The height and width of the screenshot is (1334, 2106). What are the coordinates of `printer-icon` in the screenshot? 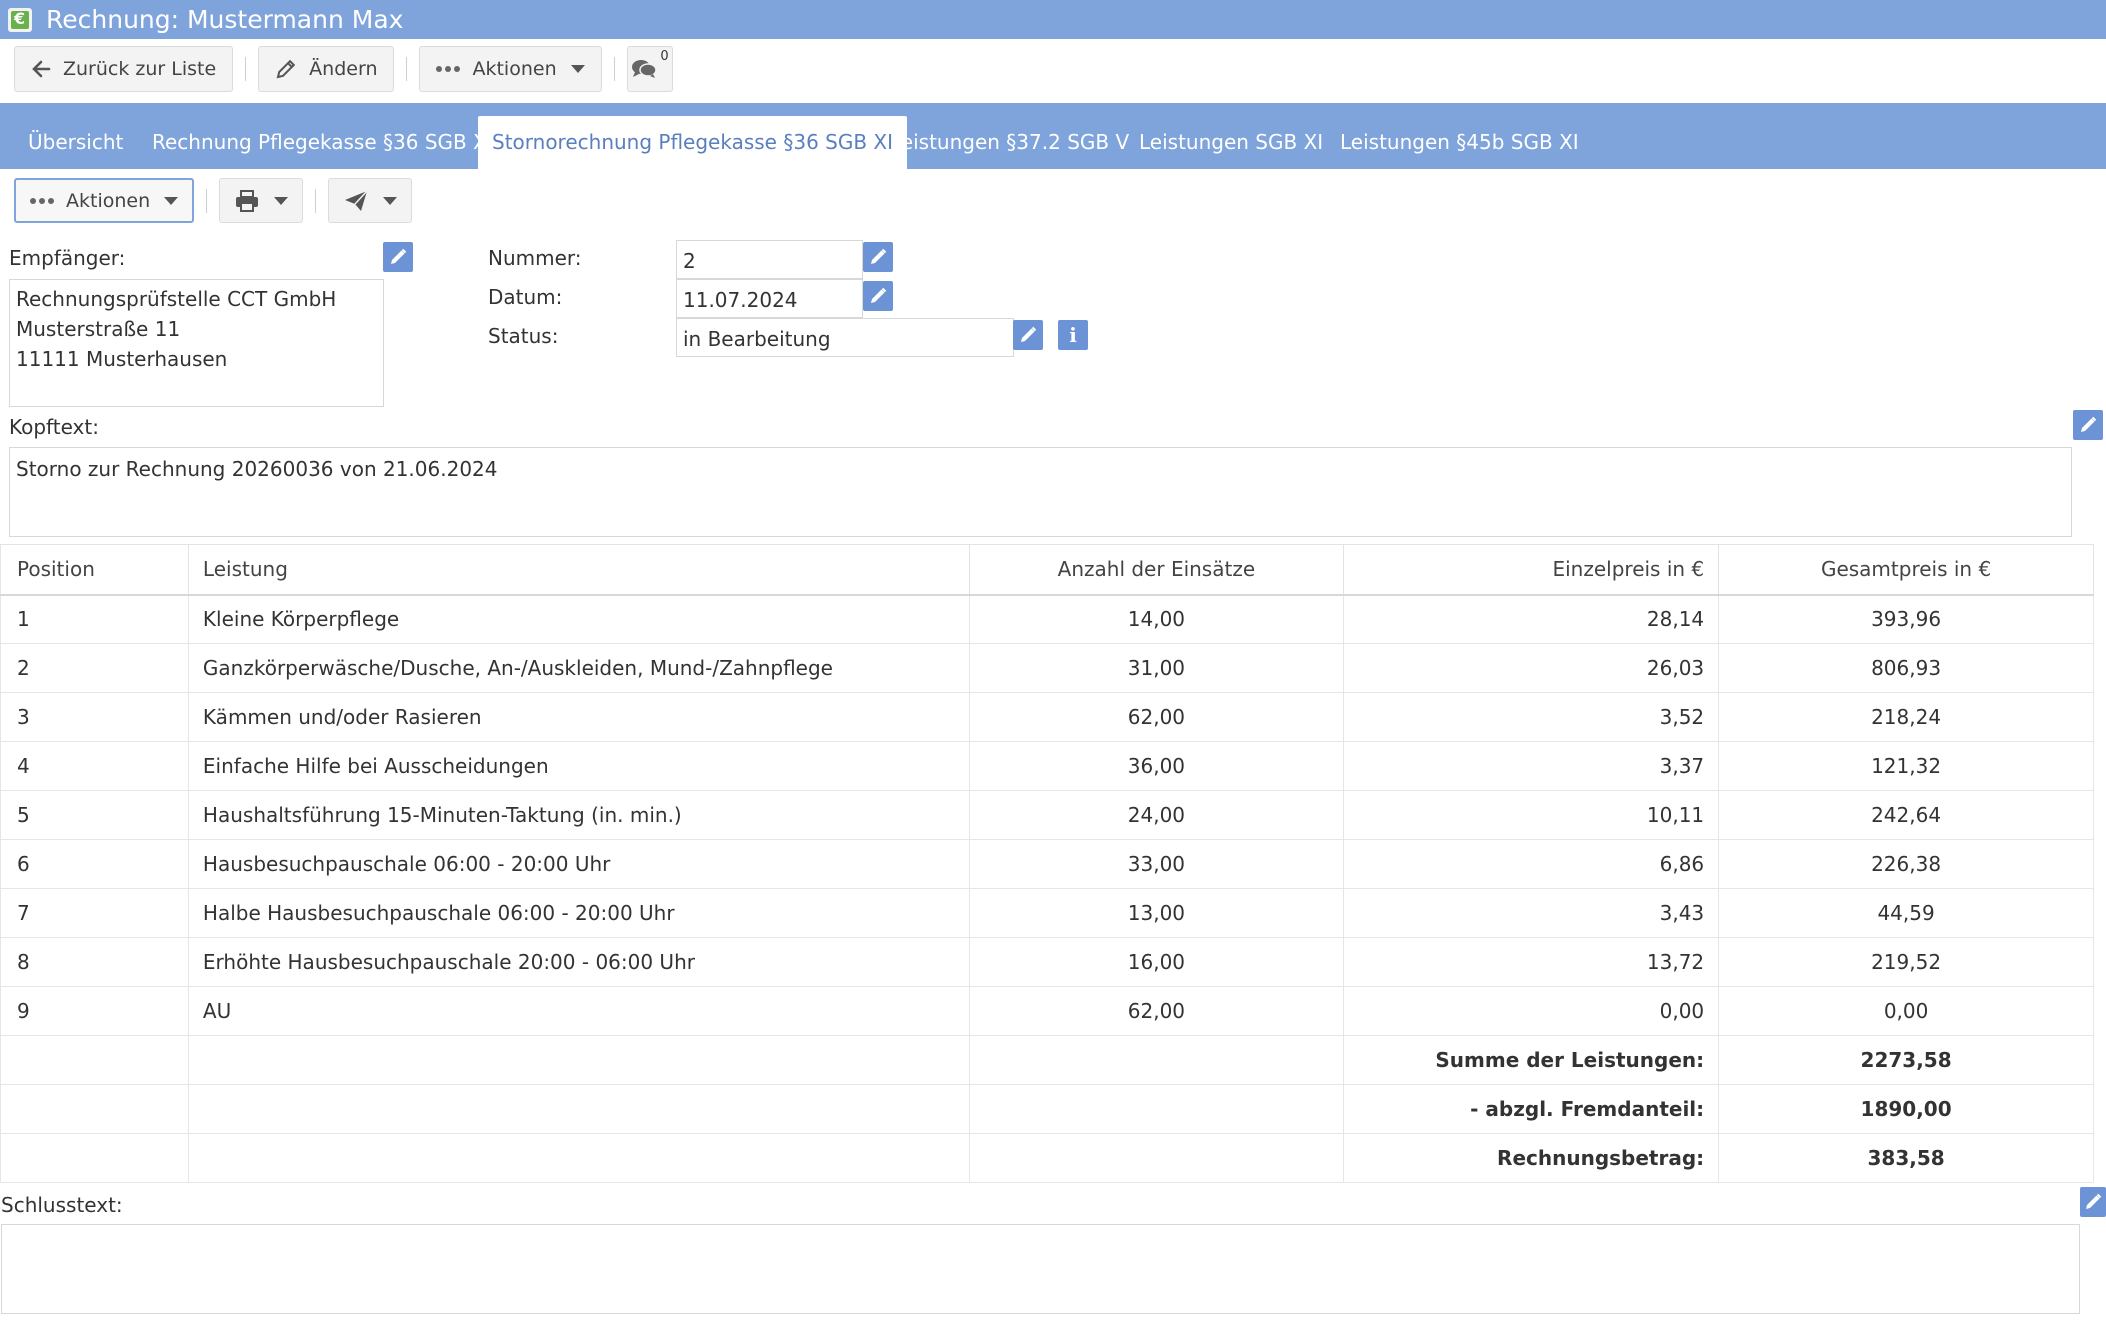 It's located at (247, 200).